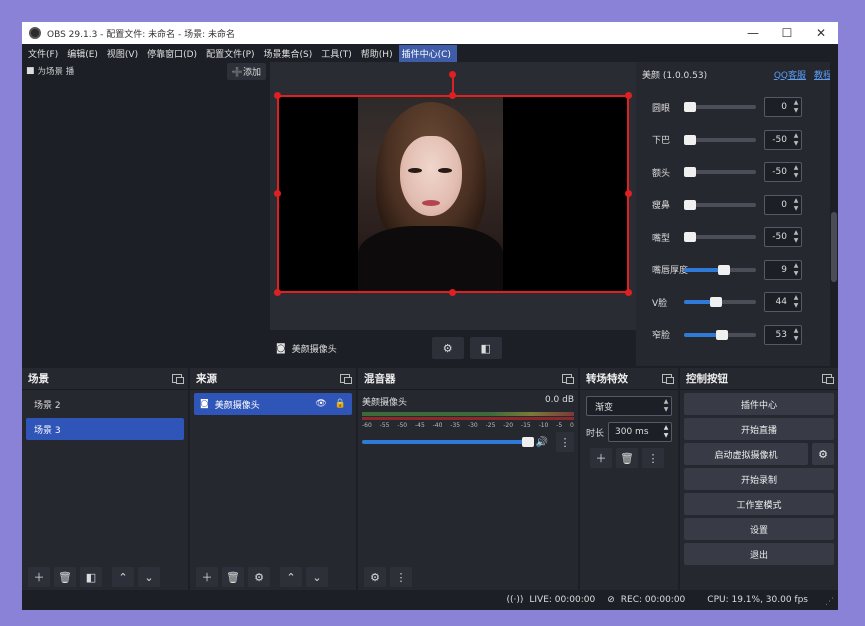  Describe the element at coordinates (320, 404) in the screenshot. I see `eye-icon: 👁` at that location.